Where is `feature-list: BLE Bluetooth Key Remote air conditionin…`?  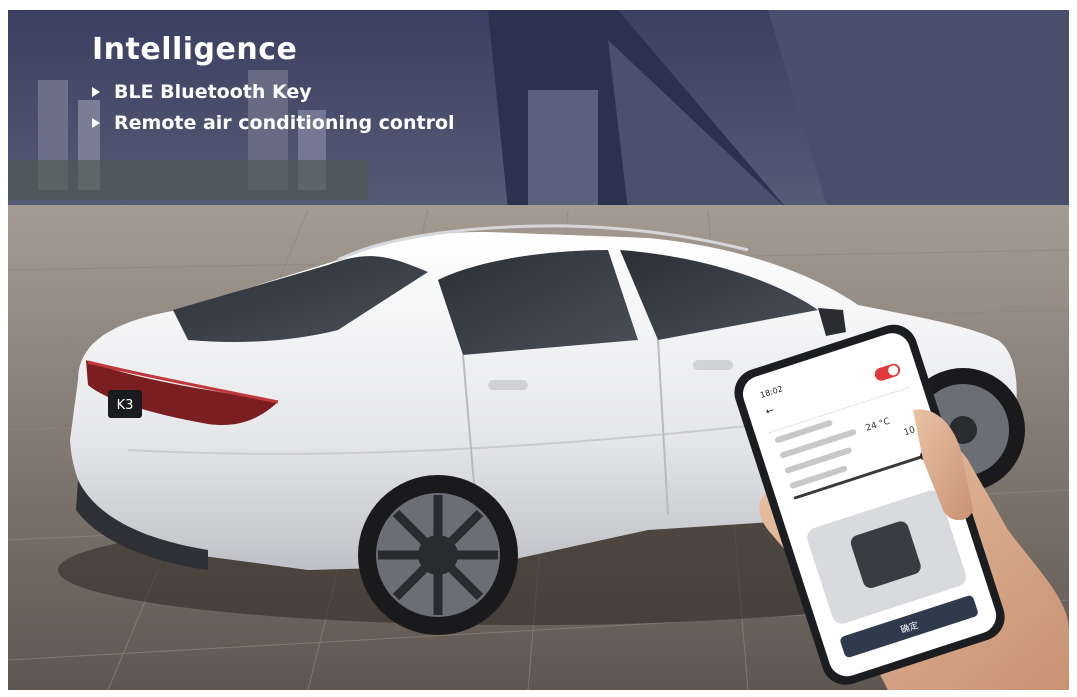 feature-list: BLE Bluetooth Key Remote air conditionin… is located at coordinates (273, 107).